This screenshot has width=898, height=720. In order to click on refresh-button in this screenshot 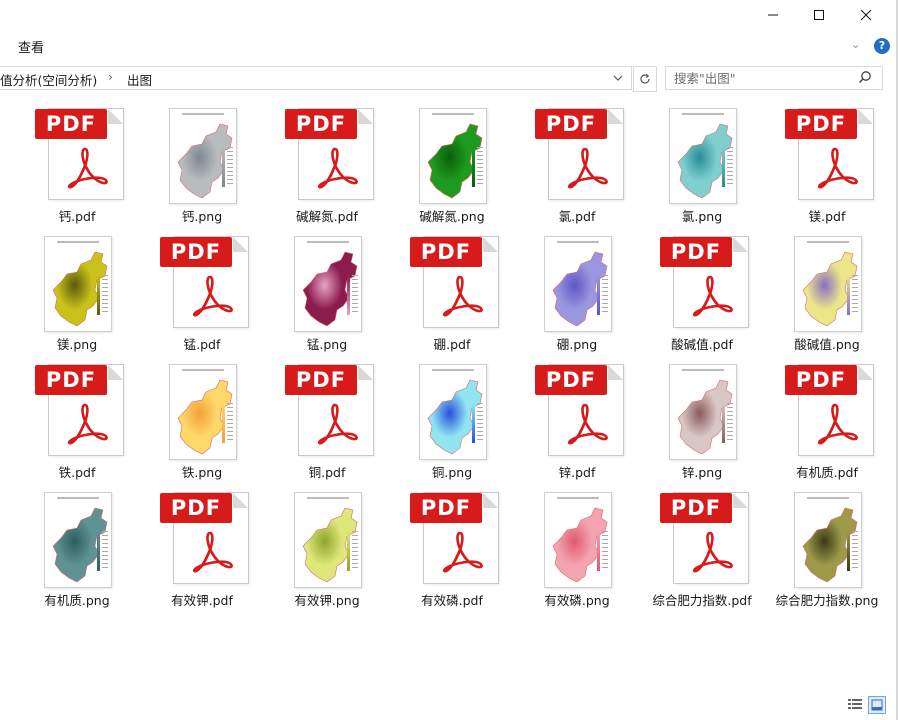, I will do `click(645, 79)`.